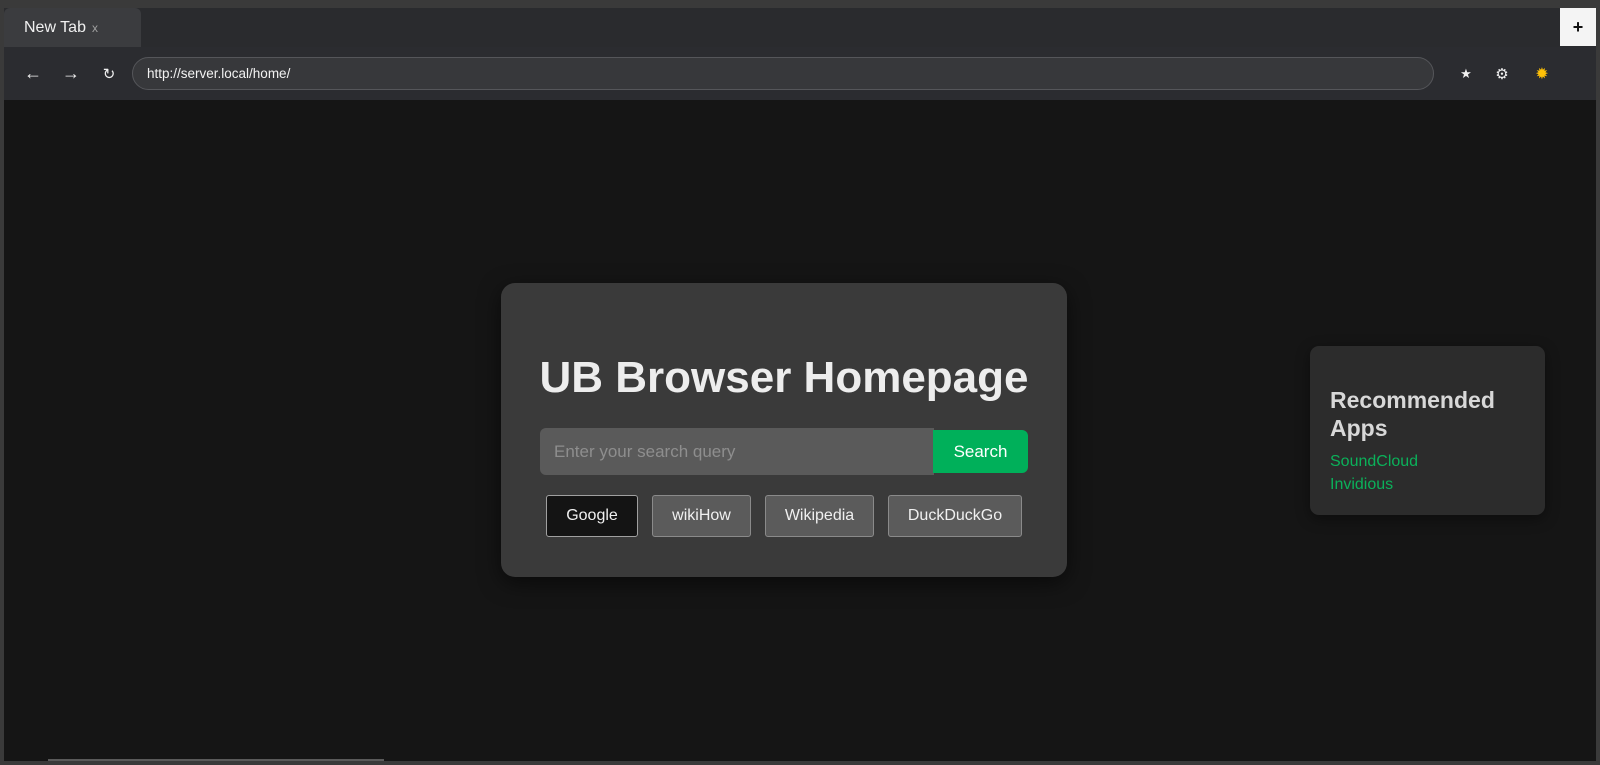  I want to click on app-link-invidious: Invidious, so click(1427, 484).